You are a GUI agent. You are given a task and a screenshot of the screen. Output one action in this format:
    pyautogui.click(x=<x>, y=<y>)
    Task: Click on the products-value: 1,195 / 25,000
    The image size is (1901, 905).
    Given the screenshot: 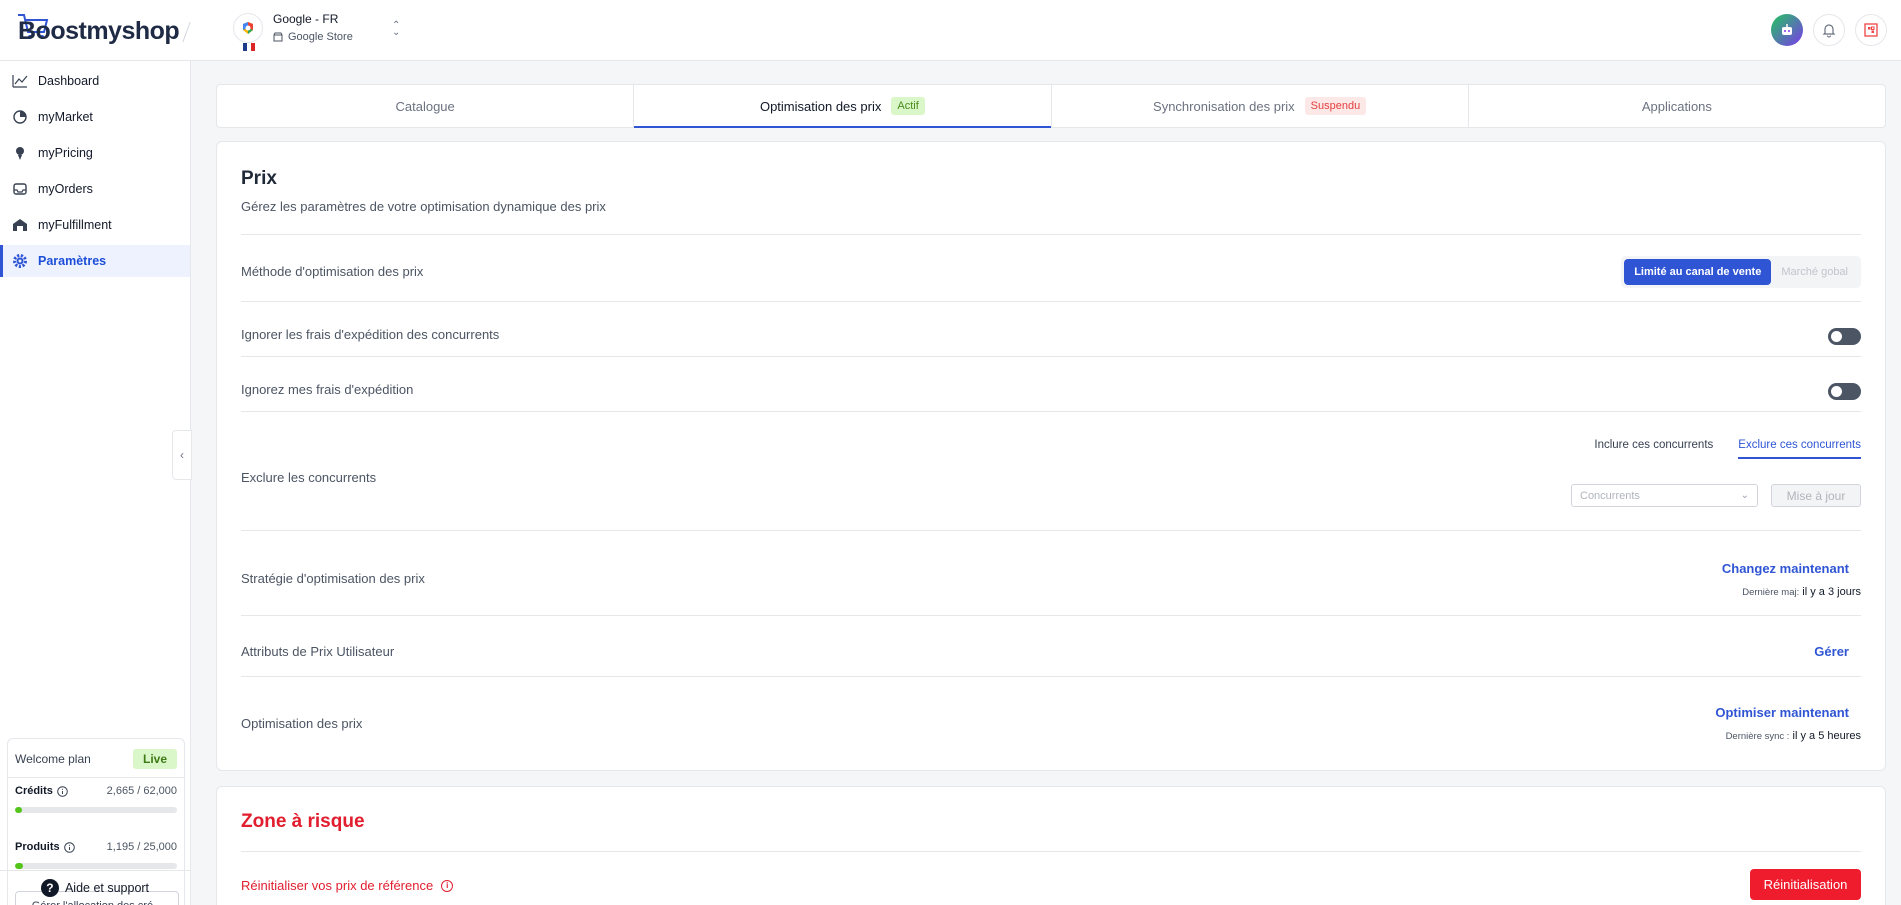 What is the action you would take?
    pyautogui.click(x=141, y=847)
    